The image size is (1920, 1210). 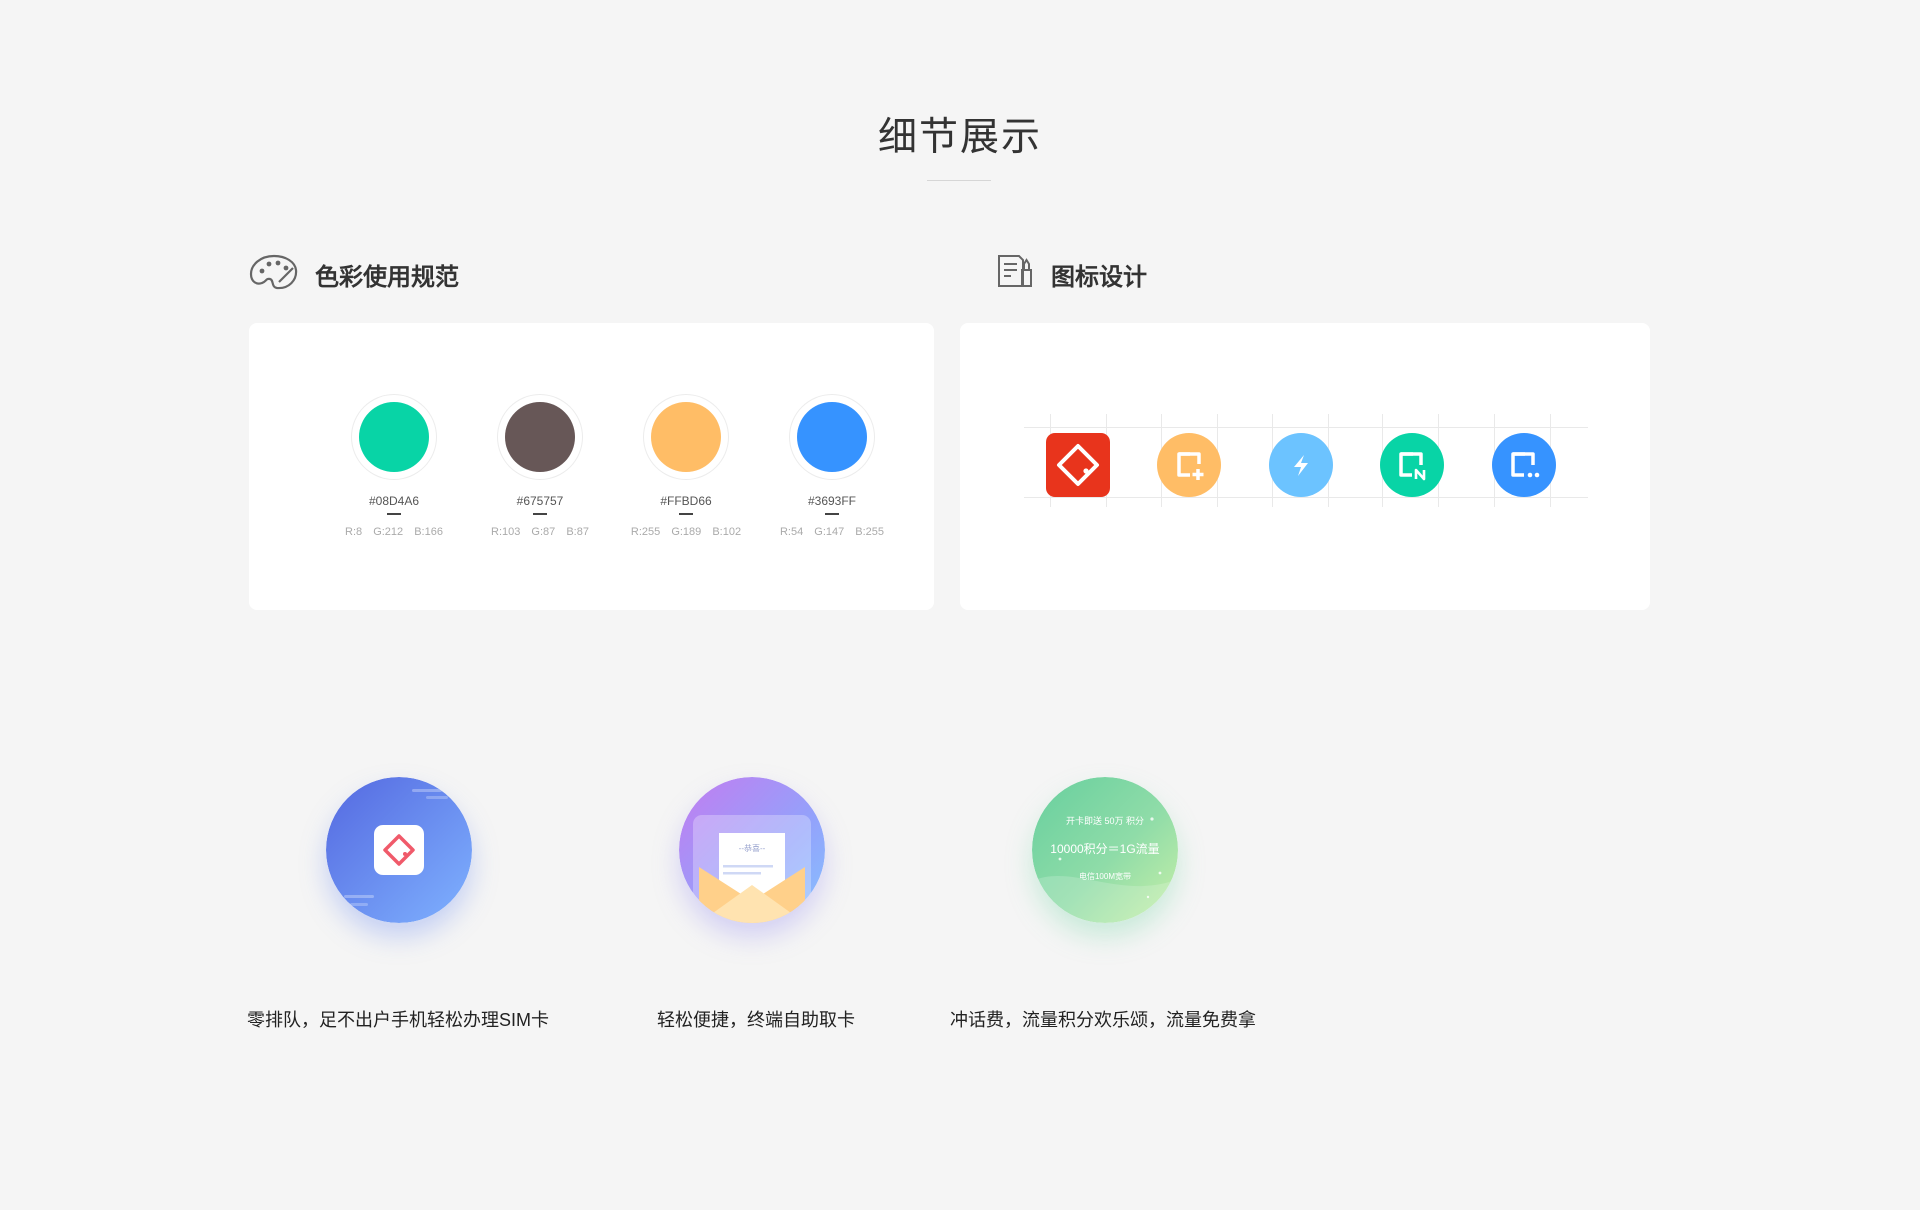 What do you see at coordinates (686, 532) in the screenshot?
I see `color-rgb: R:255 G:189 B:102` at bounding box center [686, 532].